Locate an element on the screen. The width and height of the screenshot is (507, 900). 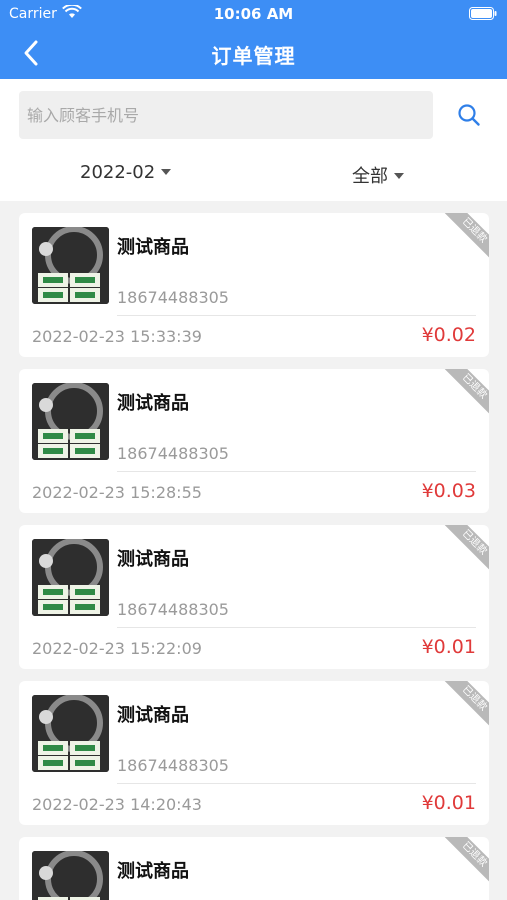
order-time: 2022-02-23 15:22:09 is located at coordinates (117, 648).